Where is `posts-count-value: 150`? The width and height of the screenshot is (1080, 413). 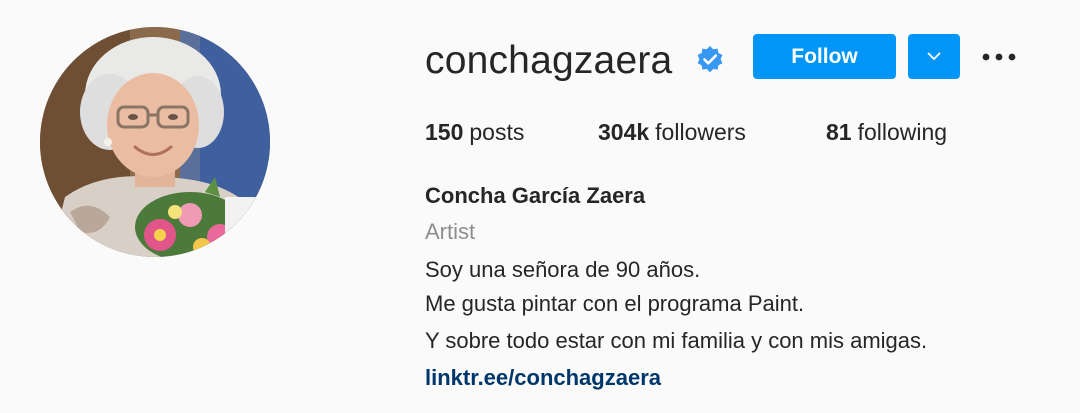
posts-count-value: 150 is located at coordinates (444, 131).